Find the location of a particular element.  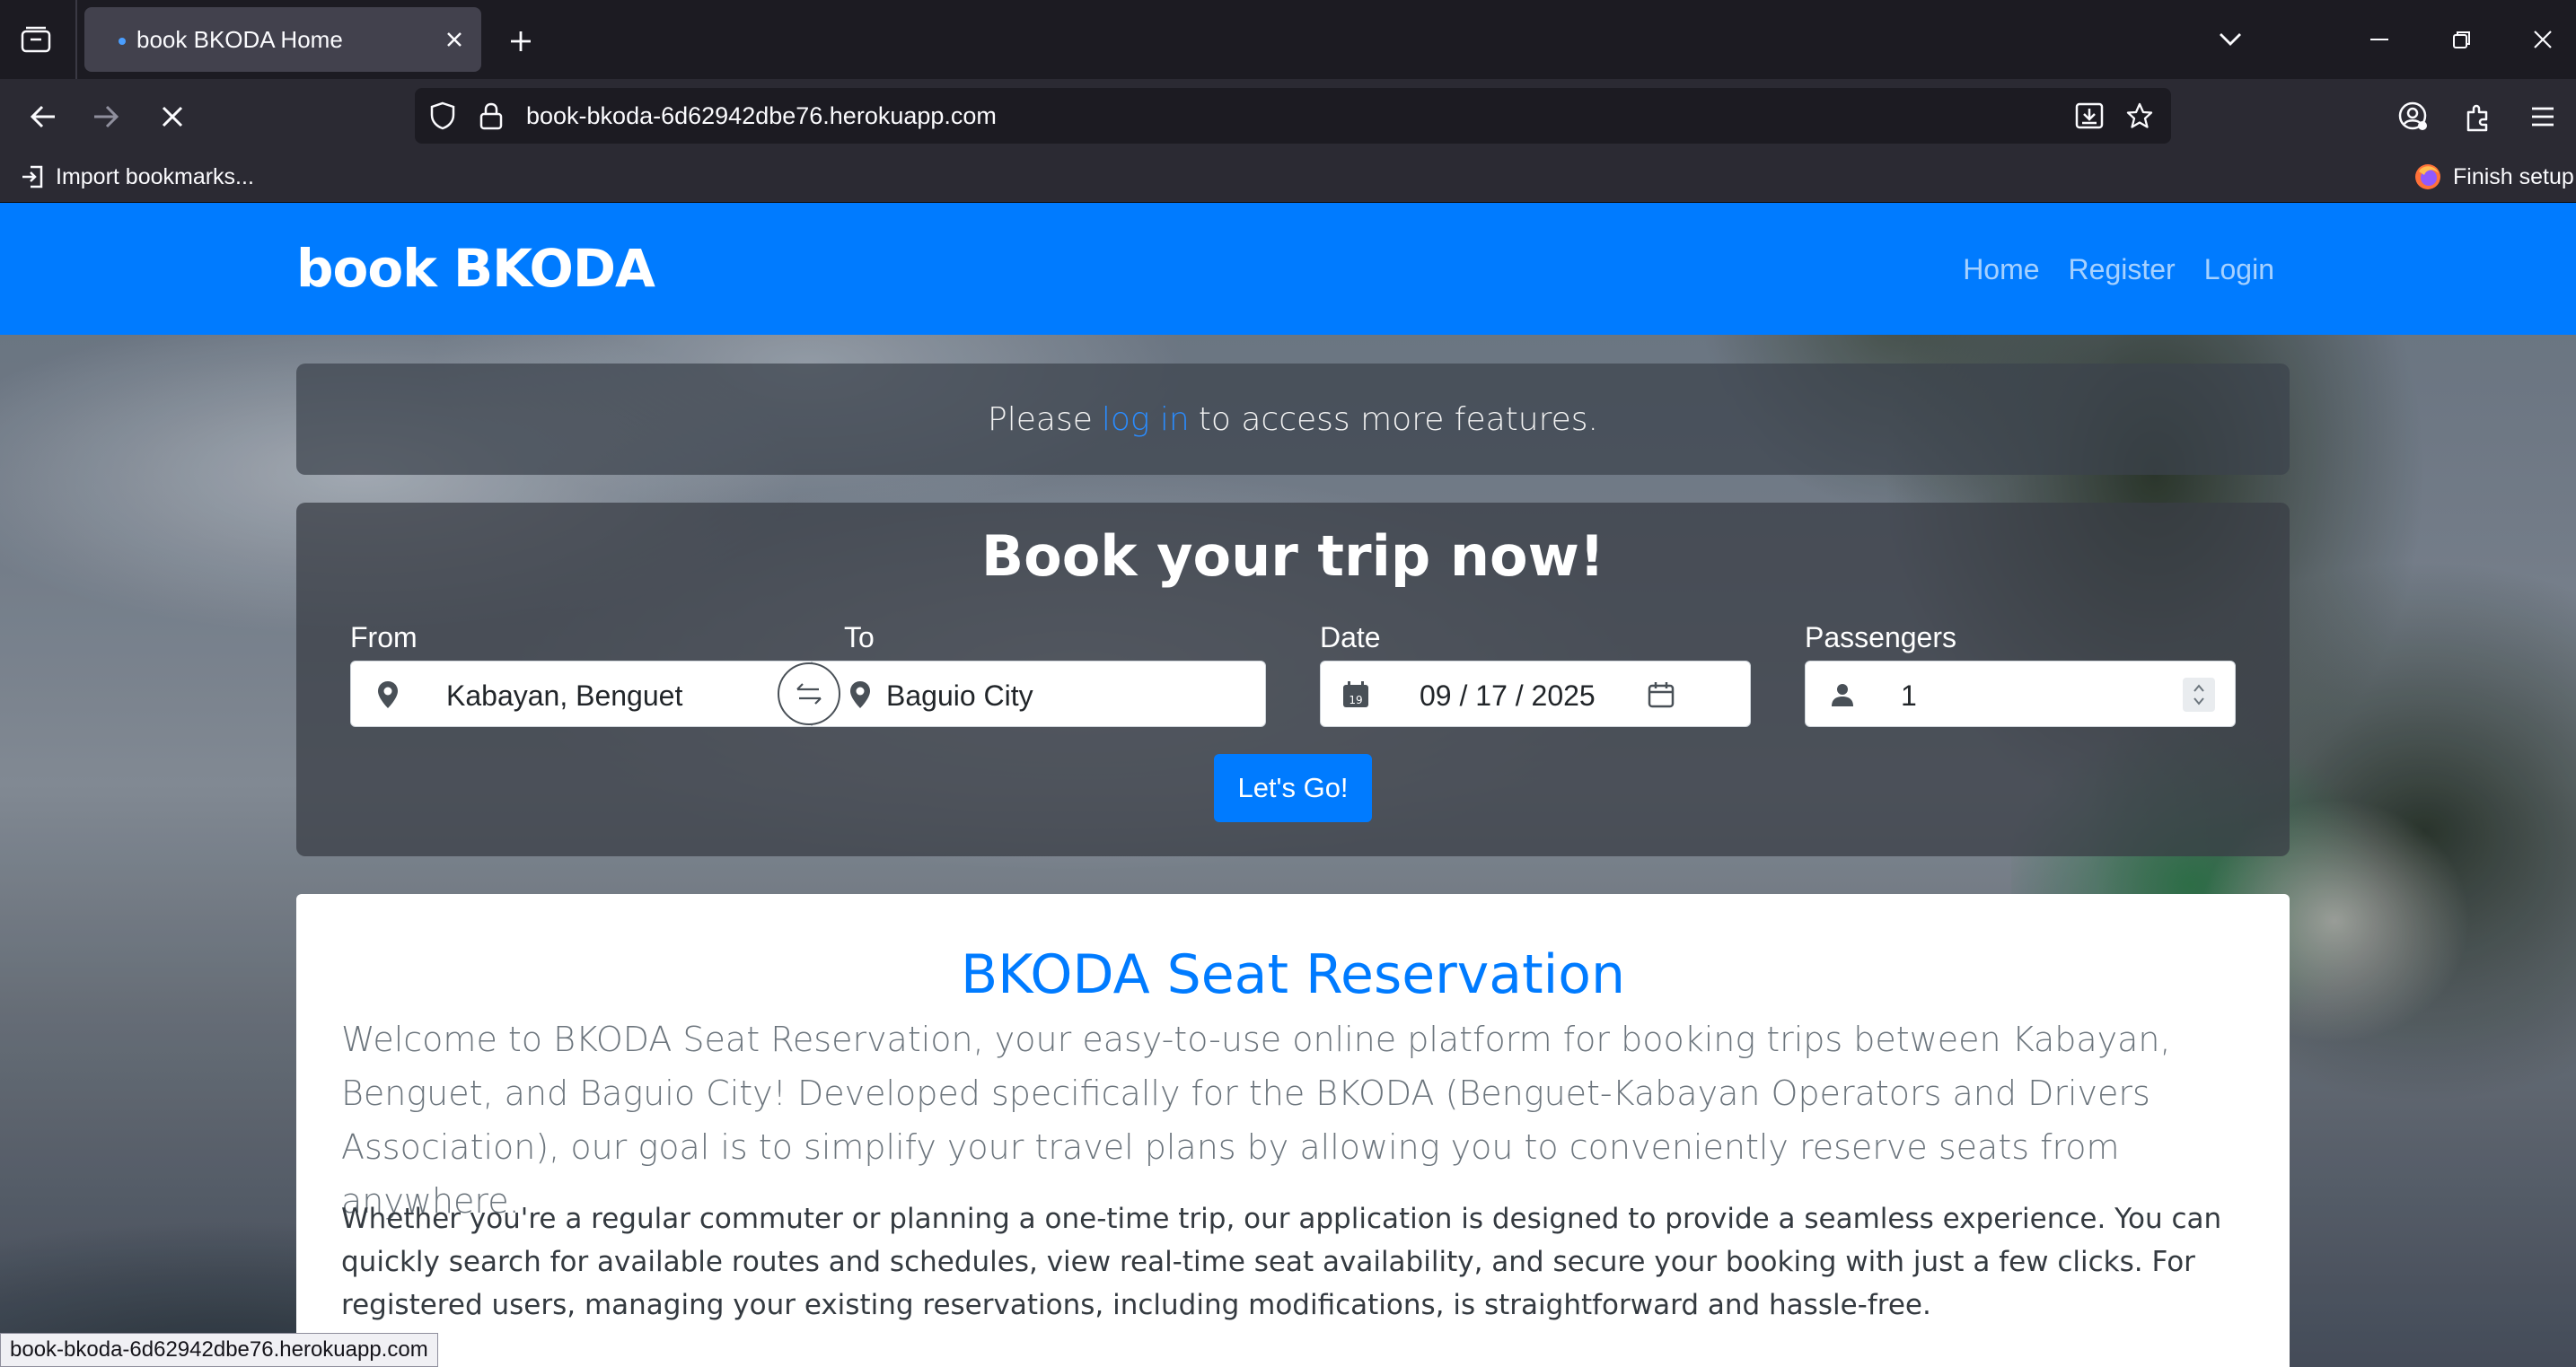

to-field: Baguio City is located at coordinates (1039, 694).